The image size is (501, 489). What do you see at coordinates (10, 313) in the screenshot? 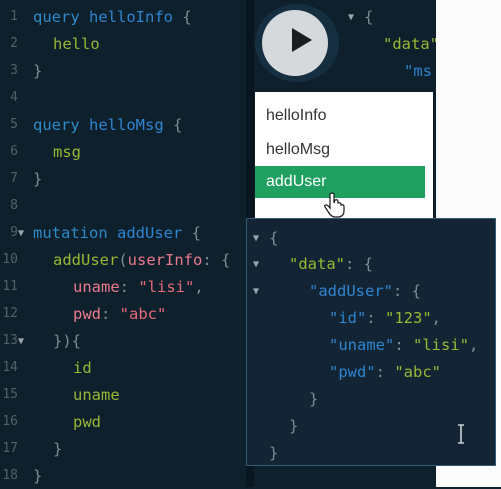
I see `line-number: 12` at bounding box center [10, 313].